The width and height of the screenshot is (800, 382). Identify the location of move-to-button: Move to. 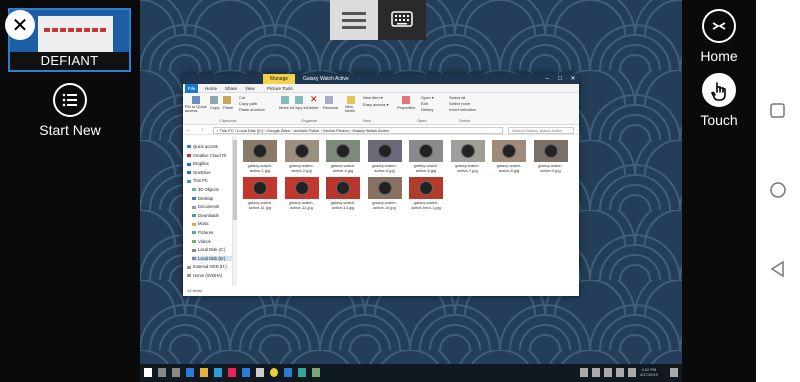
(286, 107).